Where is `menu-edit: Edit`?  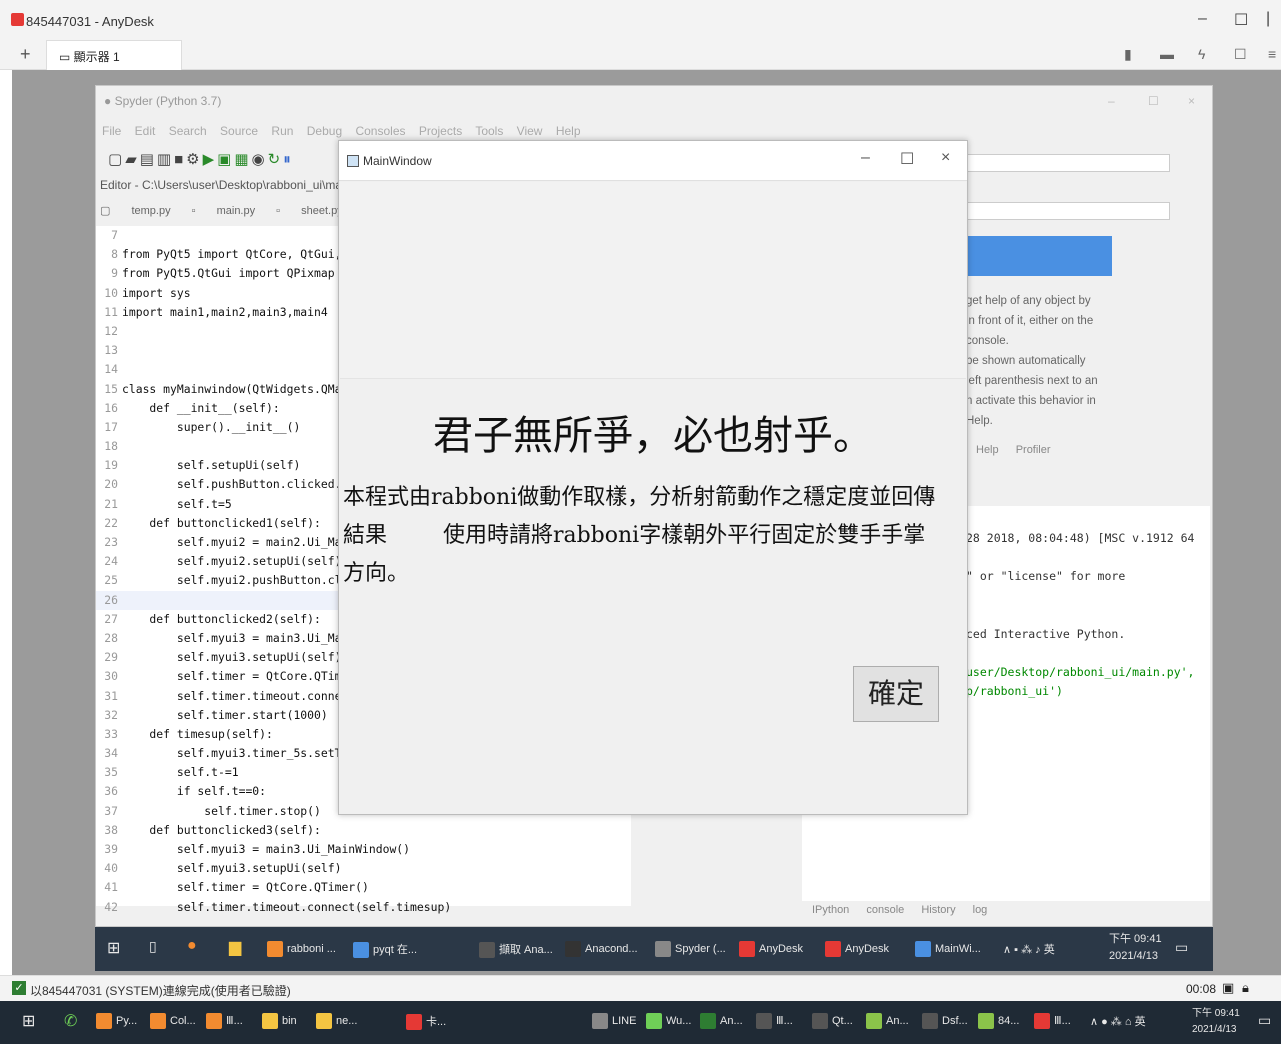 menu-edit: Edit is located at coordinates (152, 131).